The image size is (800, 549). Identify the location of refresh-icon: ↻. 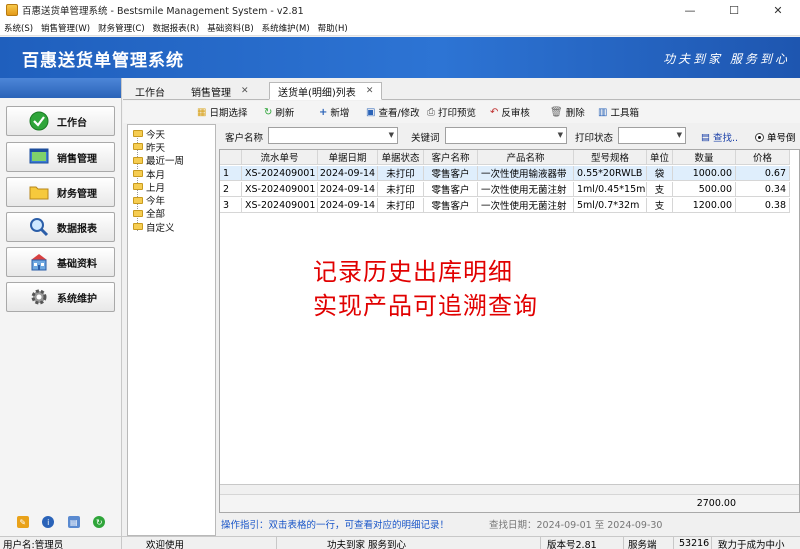
(99, 522).